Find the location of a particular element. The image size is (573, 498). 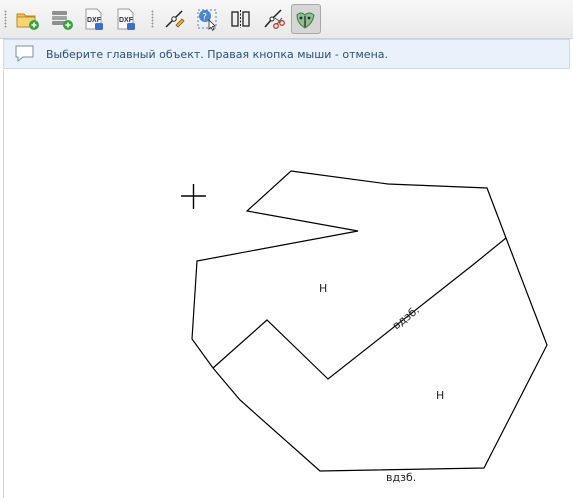

merge-shapes-icon is located at coordinates (305, 20).